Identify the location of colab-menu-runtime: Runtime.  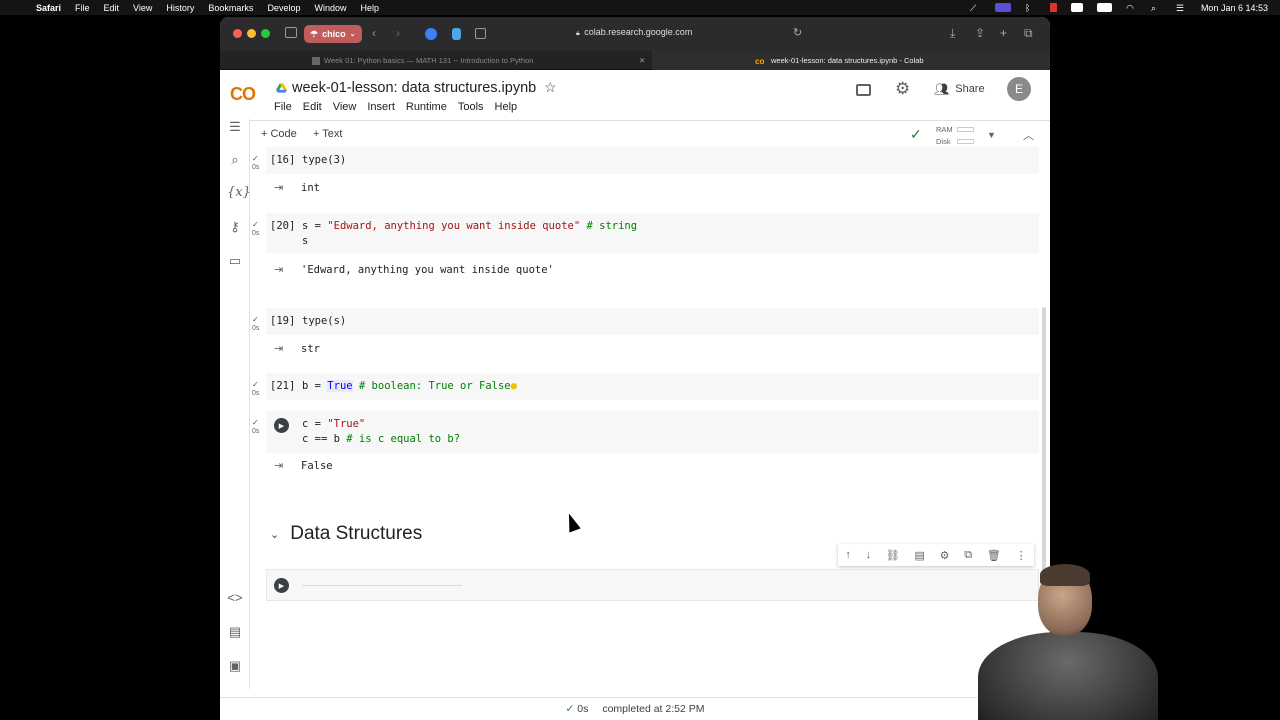
(426, 107).